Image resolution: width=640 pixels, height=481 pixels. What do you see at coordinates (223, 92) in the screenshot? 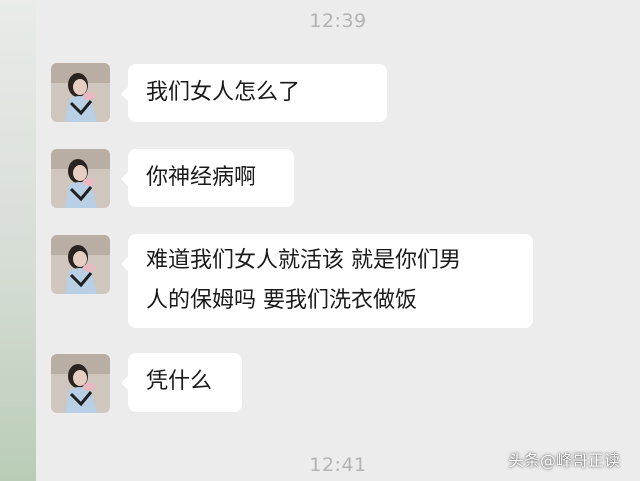
I see `message-text: 我们女人怎么了` at bounding box center [223, 92].